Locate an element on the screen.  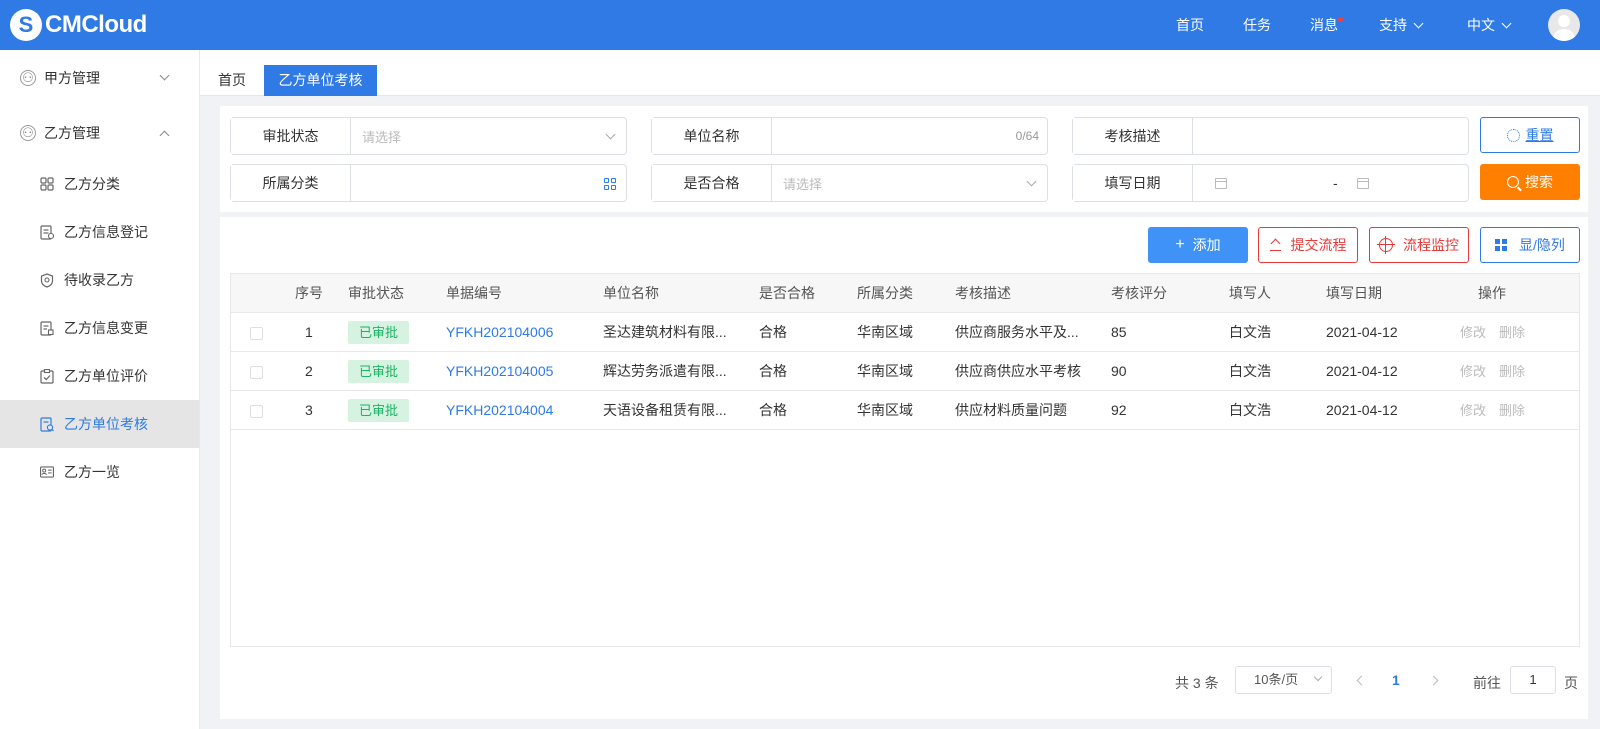
date-range-picker: - is located at coordinates (1330, 183).